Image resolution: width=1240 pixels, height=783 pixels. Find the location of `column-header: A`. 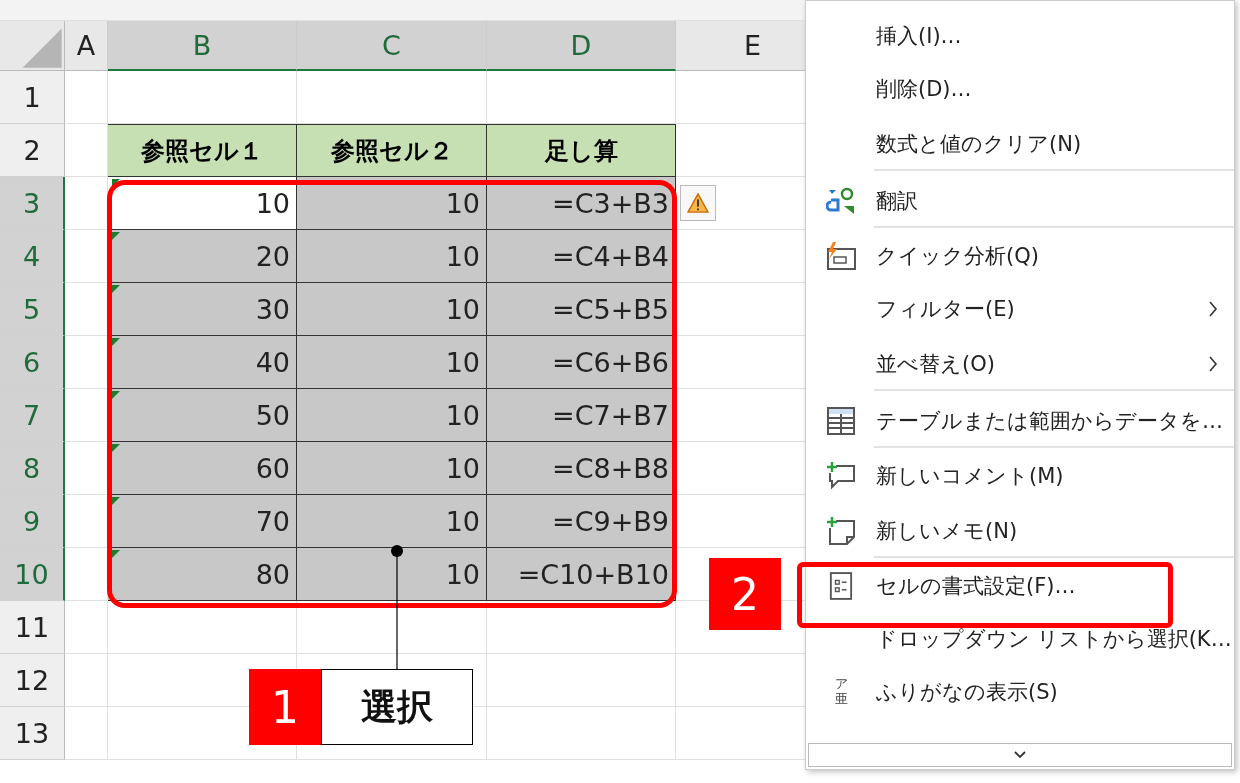

column-header: A is located at coordinates (86, 46).